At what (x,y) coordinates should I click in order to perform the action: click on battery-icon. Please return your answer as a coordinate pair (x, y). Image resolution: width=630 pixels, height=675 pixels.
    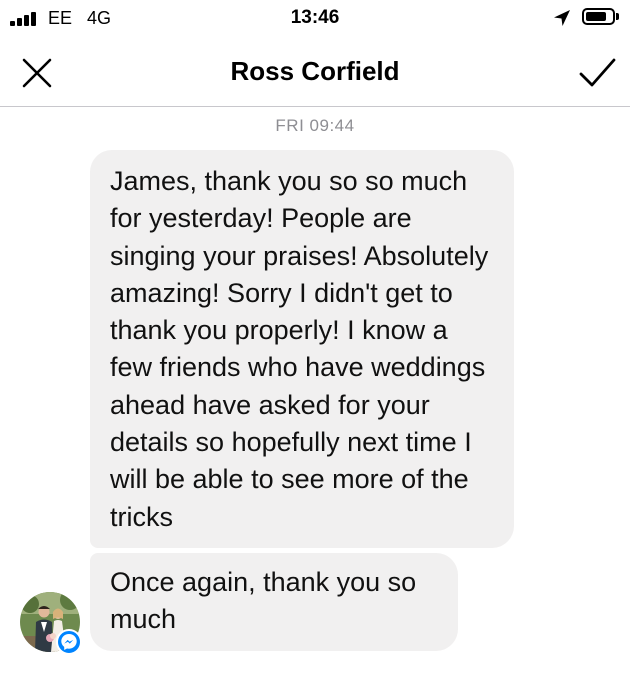
    Looking at the image, I should click on (598, 16).